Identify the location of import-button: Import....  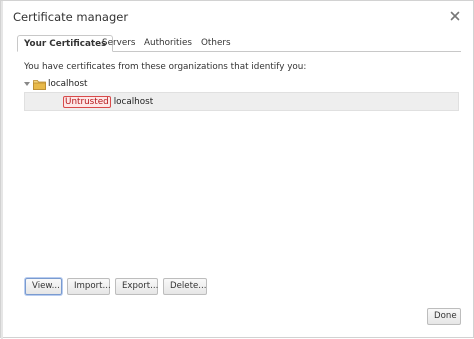
(89, 286).